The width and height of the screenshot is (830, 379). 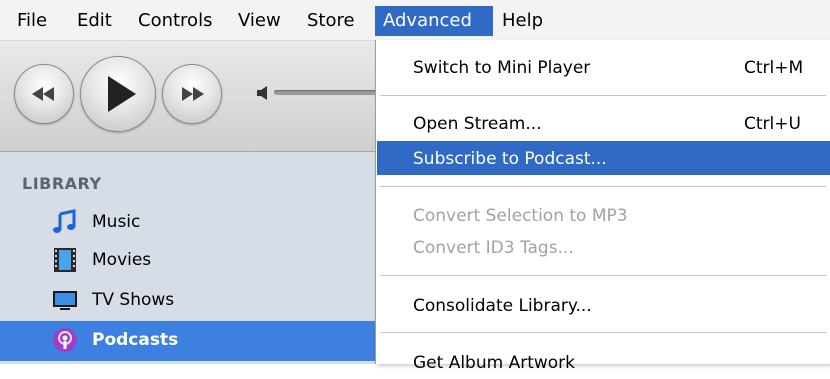 What do you see at coordinates (325, 92) in the screenshot?
I see `volume-slider` at bounding box center [325, 92].